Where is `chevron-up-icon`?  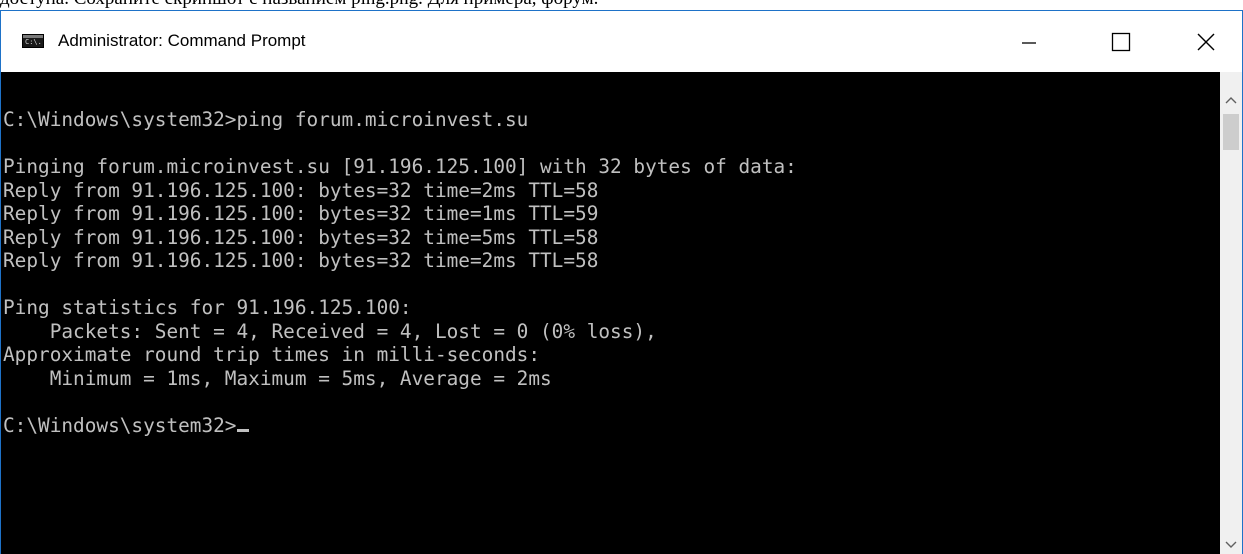
chevron-up-icon is located at coordinates (1231, 100).